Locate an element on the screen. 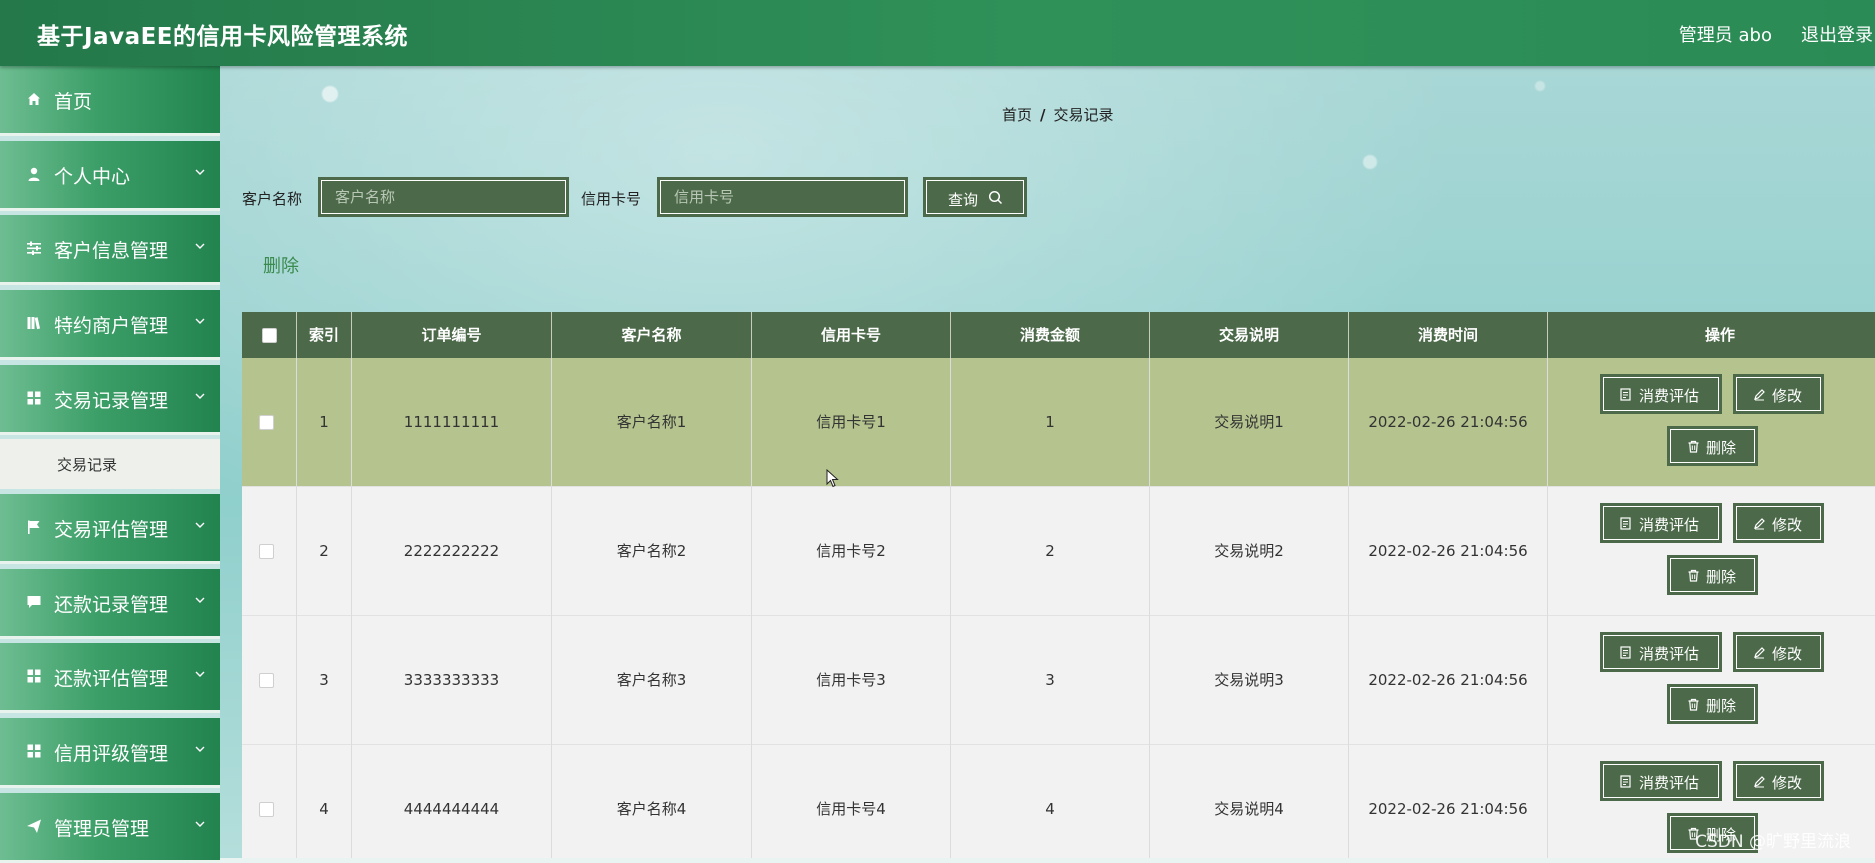  watermark: CSDN @旷野里流浪 is located at coordinates (1773, 842).